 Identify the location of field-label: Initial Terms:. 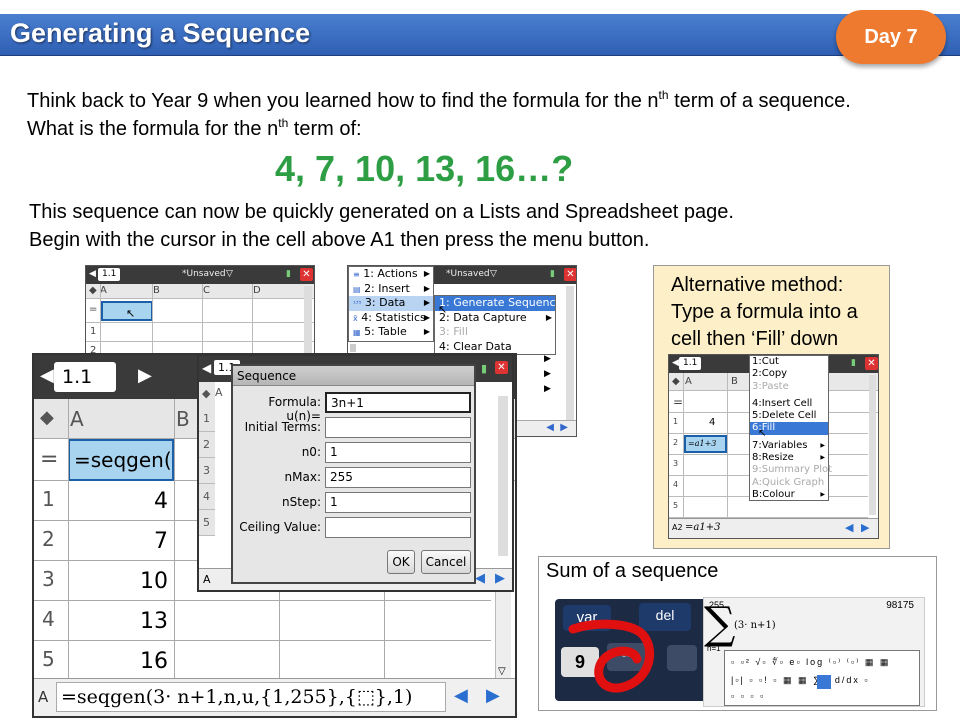
(282, 427).